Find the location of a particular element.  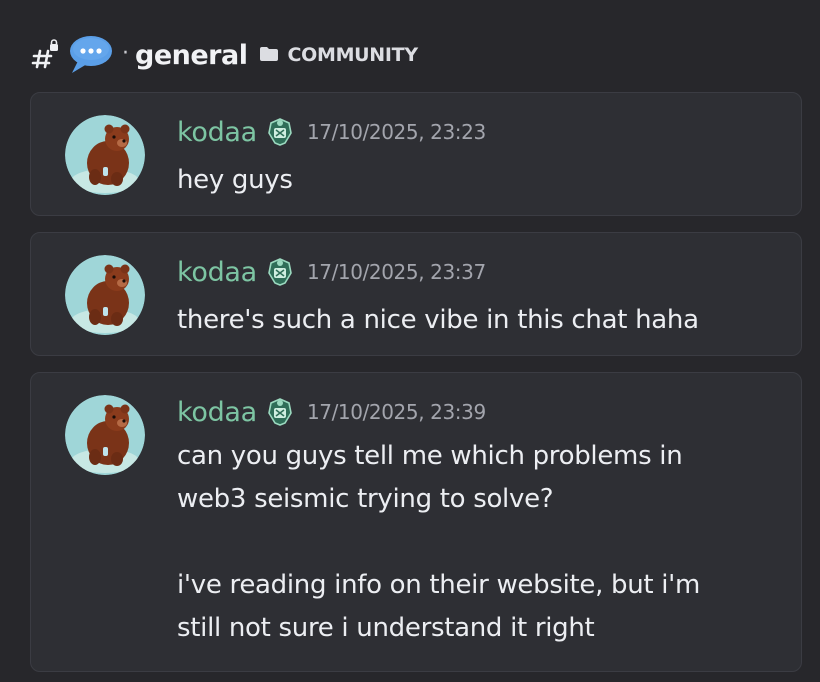

channel-header: · general COMMUNITY is located at coordinates (224, 55).